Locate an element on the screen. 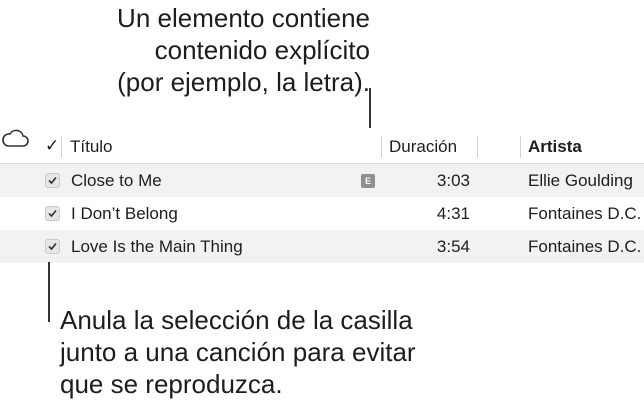 The image size is (644, 410). song-duration: 4:31 is located at coordinates (453, 213).